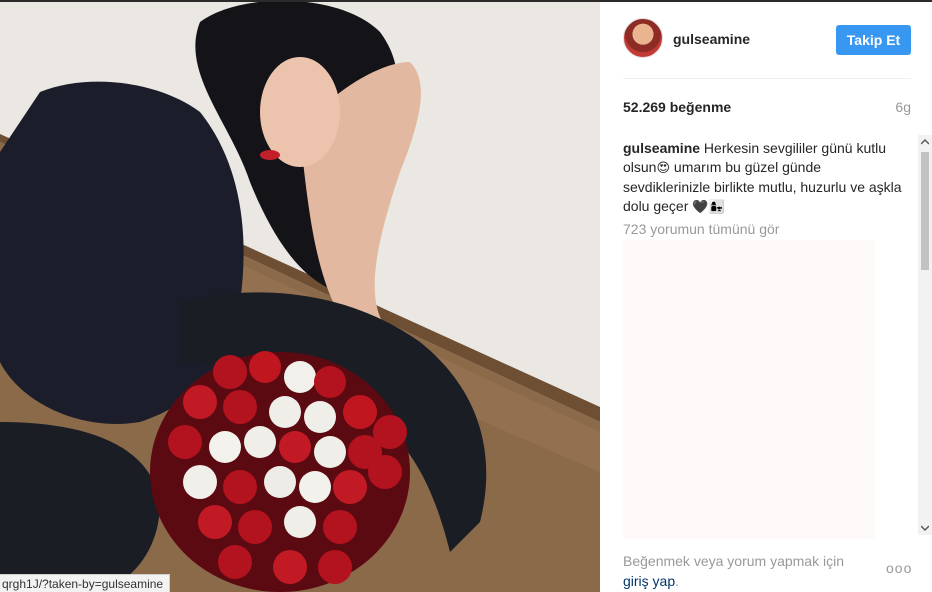 The image size is (932, 592). Describe the element at coordinates (767, 78) in the screenshot. I see `header-divider` at that location.